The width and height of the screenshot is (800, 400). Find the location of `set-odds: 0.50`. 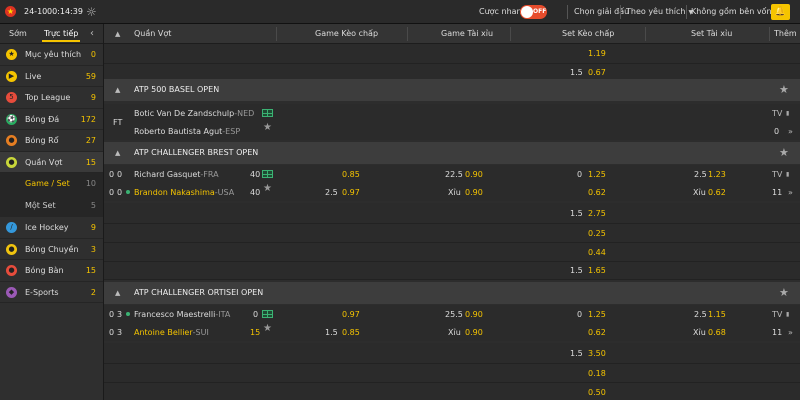

set-odds: 0.50 is located at coordinates (597, 391).